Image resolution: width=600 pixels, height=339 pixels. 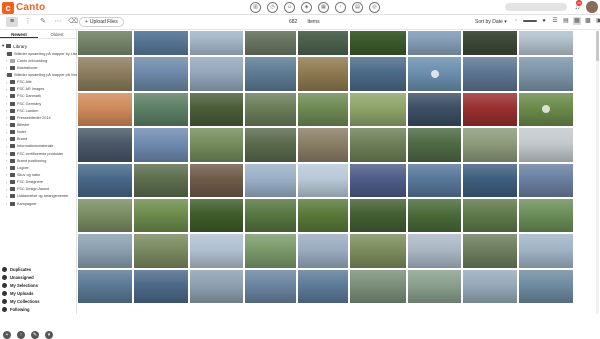 I want to click on sidebar-folder-item: ›Billeder opsamling på mapper på Vee 111, so click(x=38, y=74).